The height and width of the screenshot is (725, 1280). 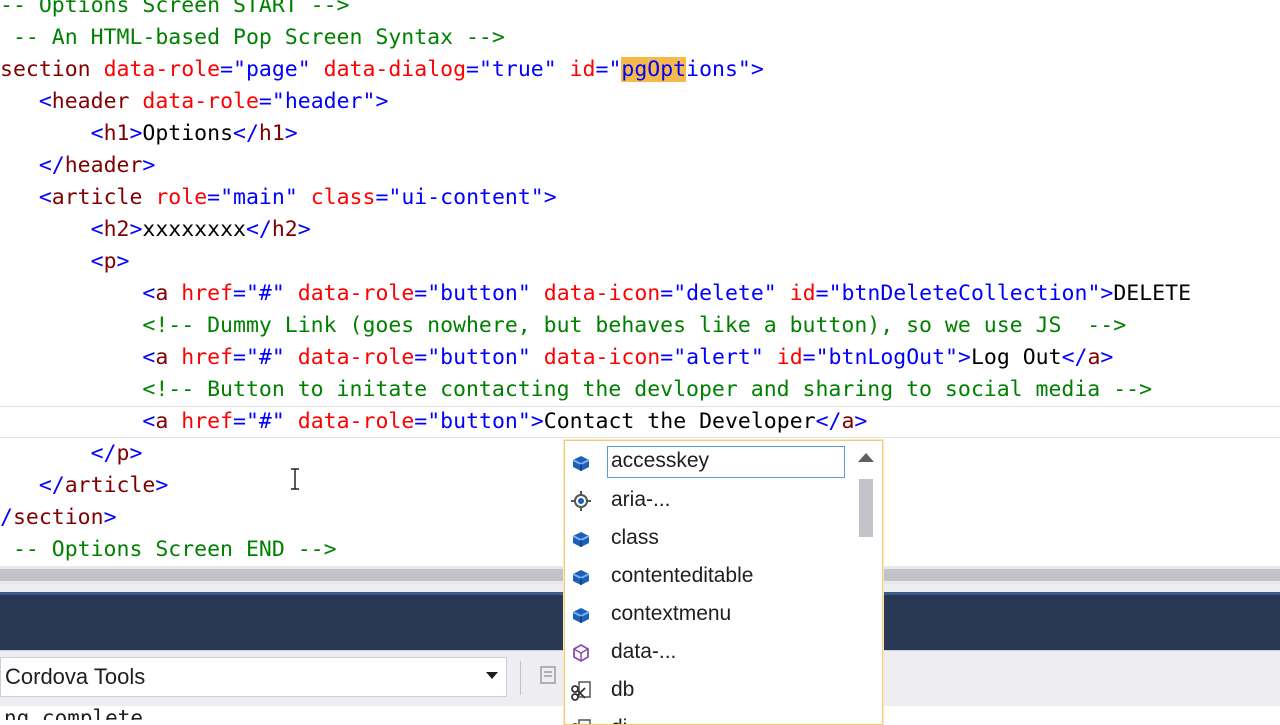 I want to click on completion-item: contenteditable, so click(x=710, y=576).